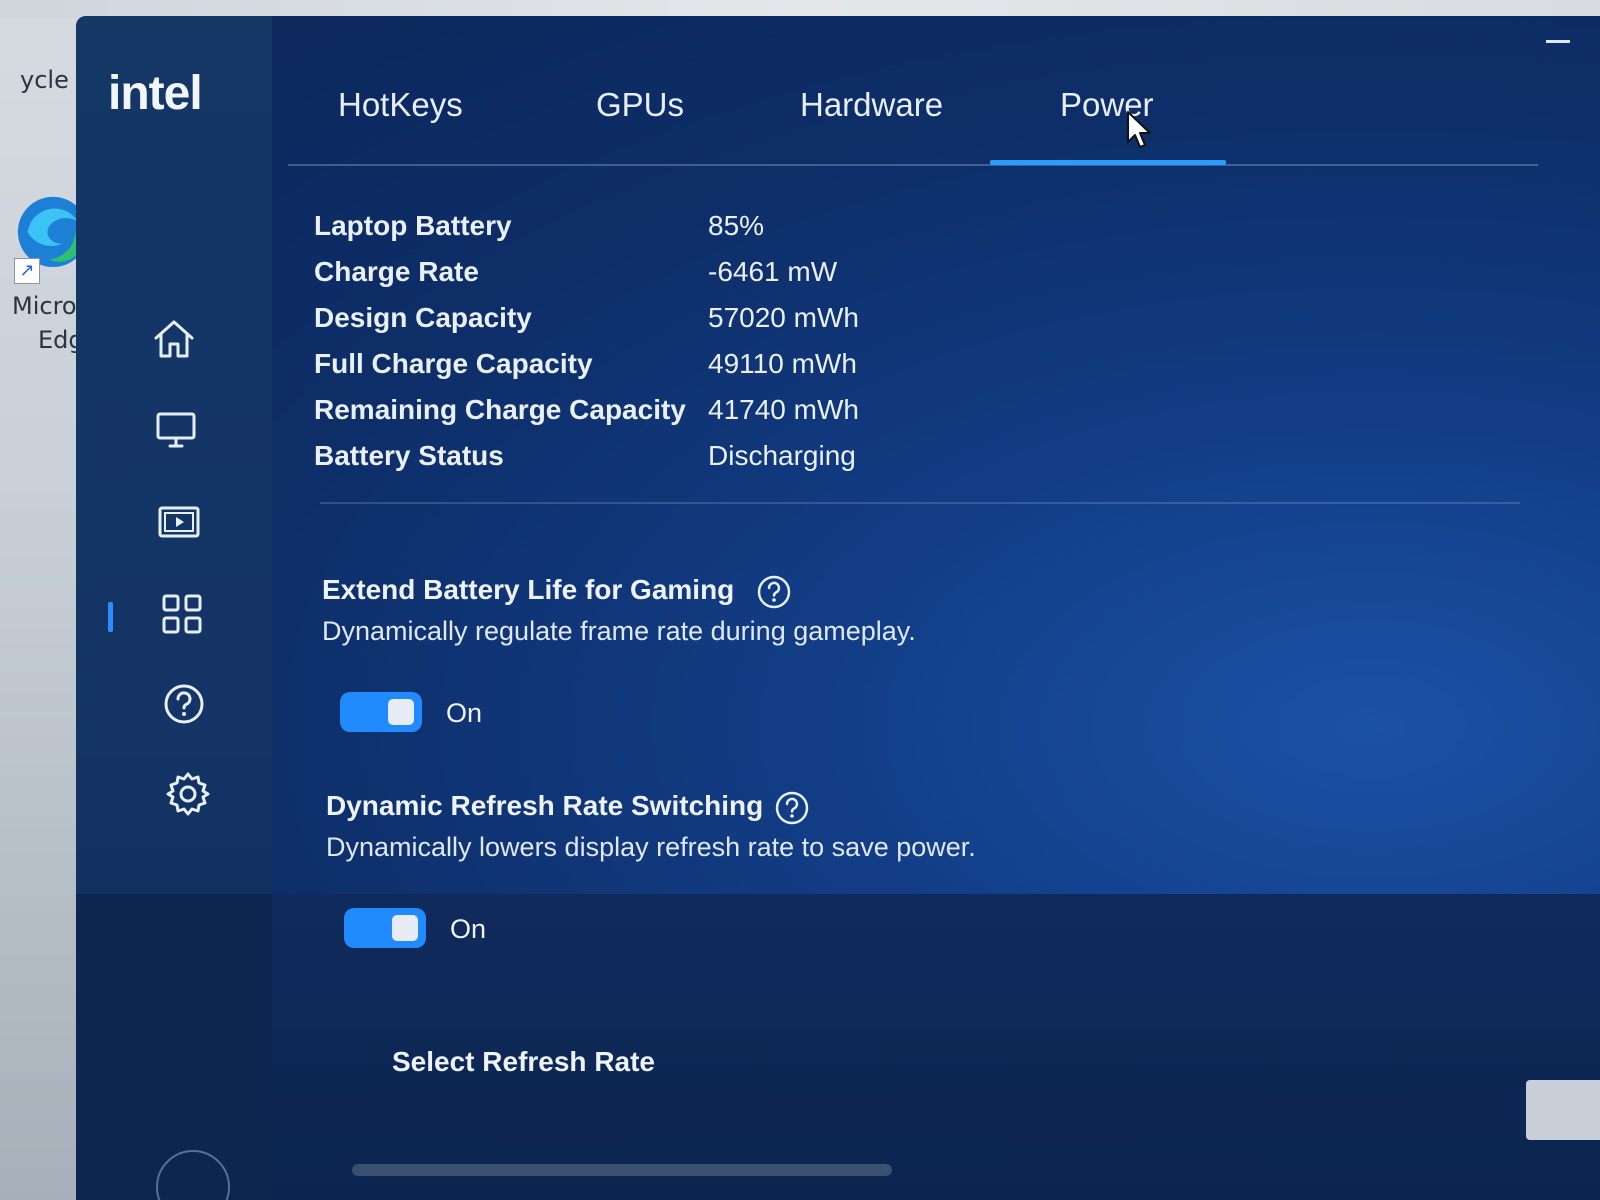 The width and height of the screenshot is (1600, 1200). What do you see at coordinates (1563, 1110) in the screenshot?
I see `scroll-handle` at bounding box center [1563, 1110].